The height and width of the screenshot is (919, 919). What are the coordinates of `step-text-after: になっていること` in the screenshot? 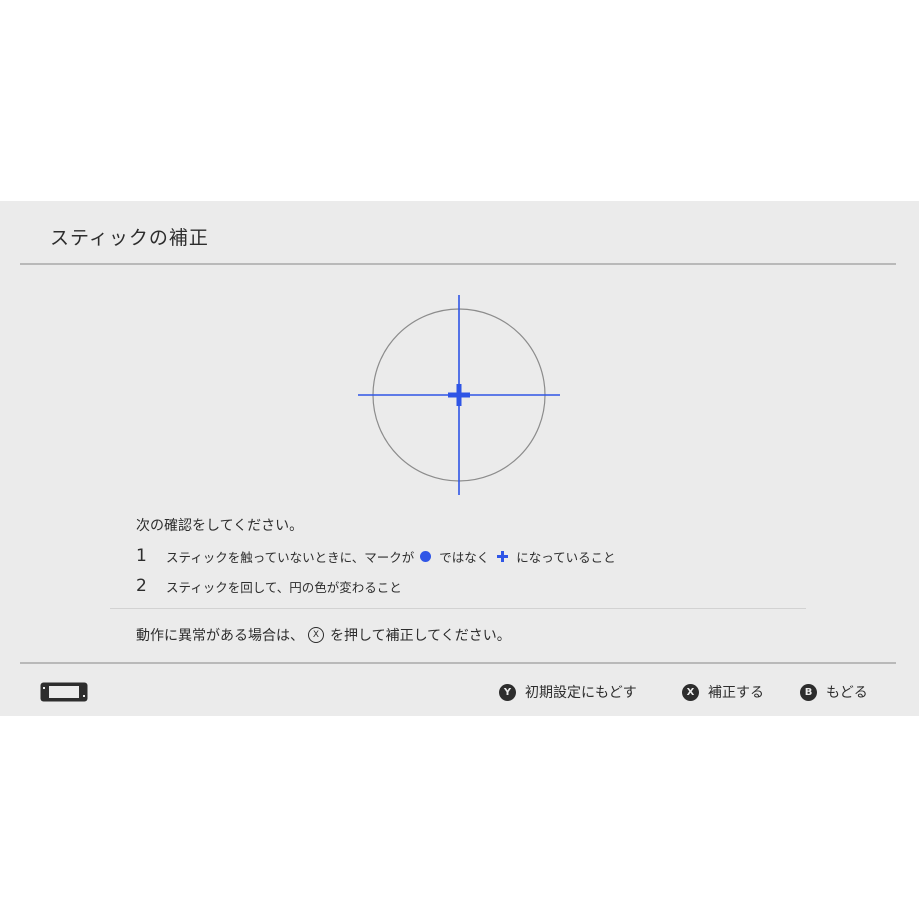 It's located at (566, 557).